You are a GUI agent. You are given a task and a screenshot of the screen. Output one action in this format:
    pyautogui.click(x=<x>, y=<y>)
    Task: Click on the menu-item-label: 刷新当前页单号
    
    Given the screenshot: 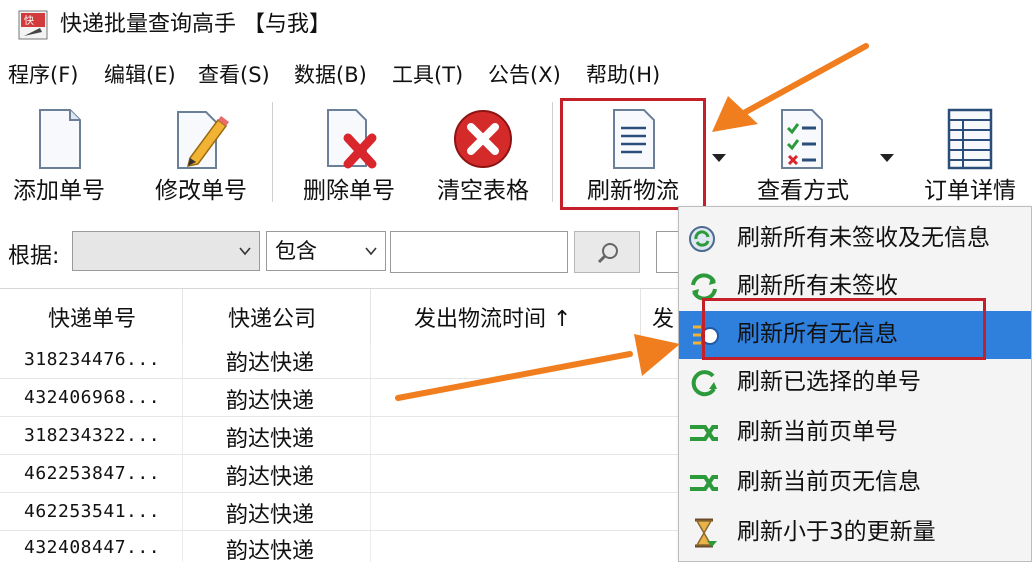 What is the action you would take?
    pyautogui.click(x=817, y=432)
    